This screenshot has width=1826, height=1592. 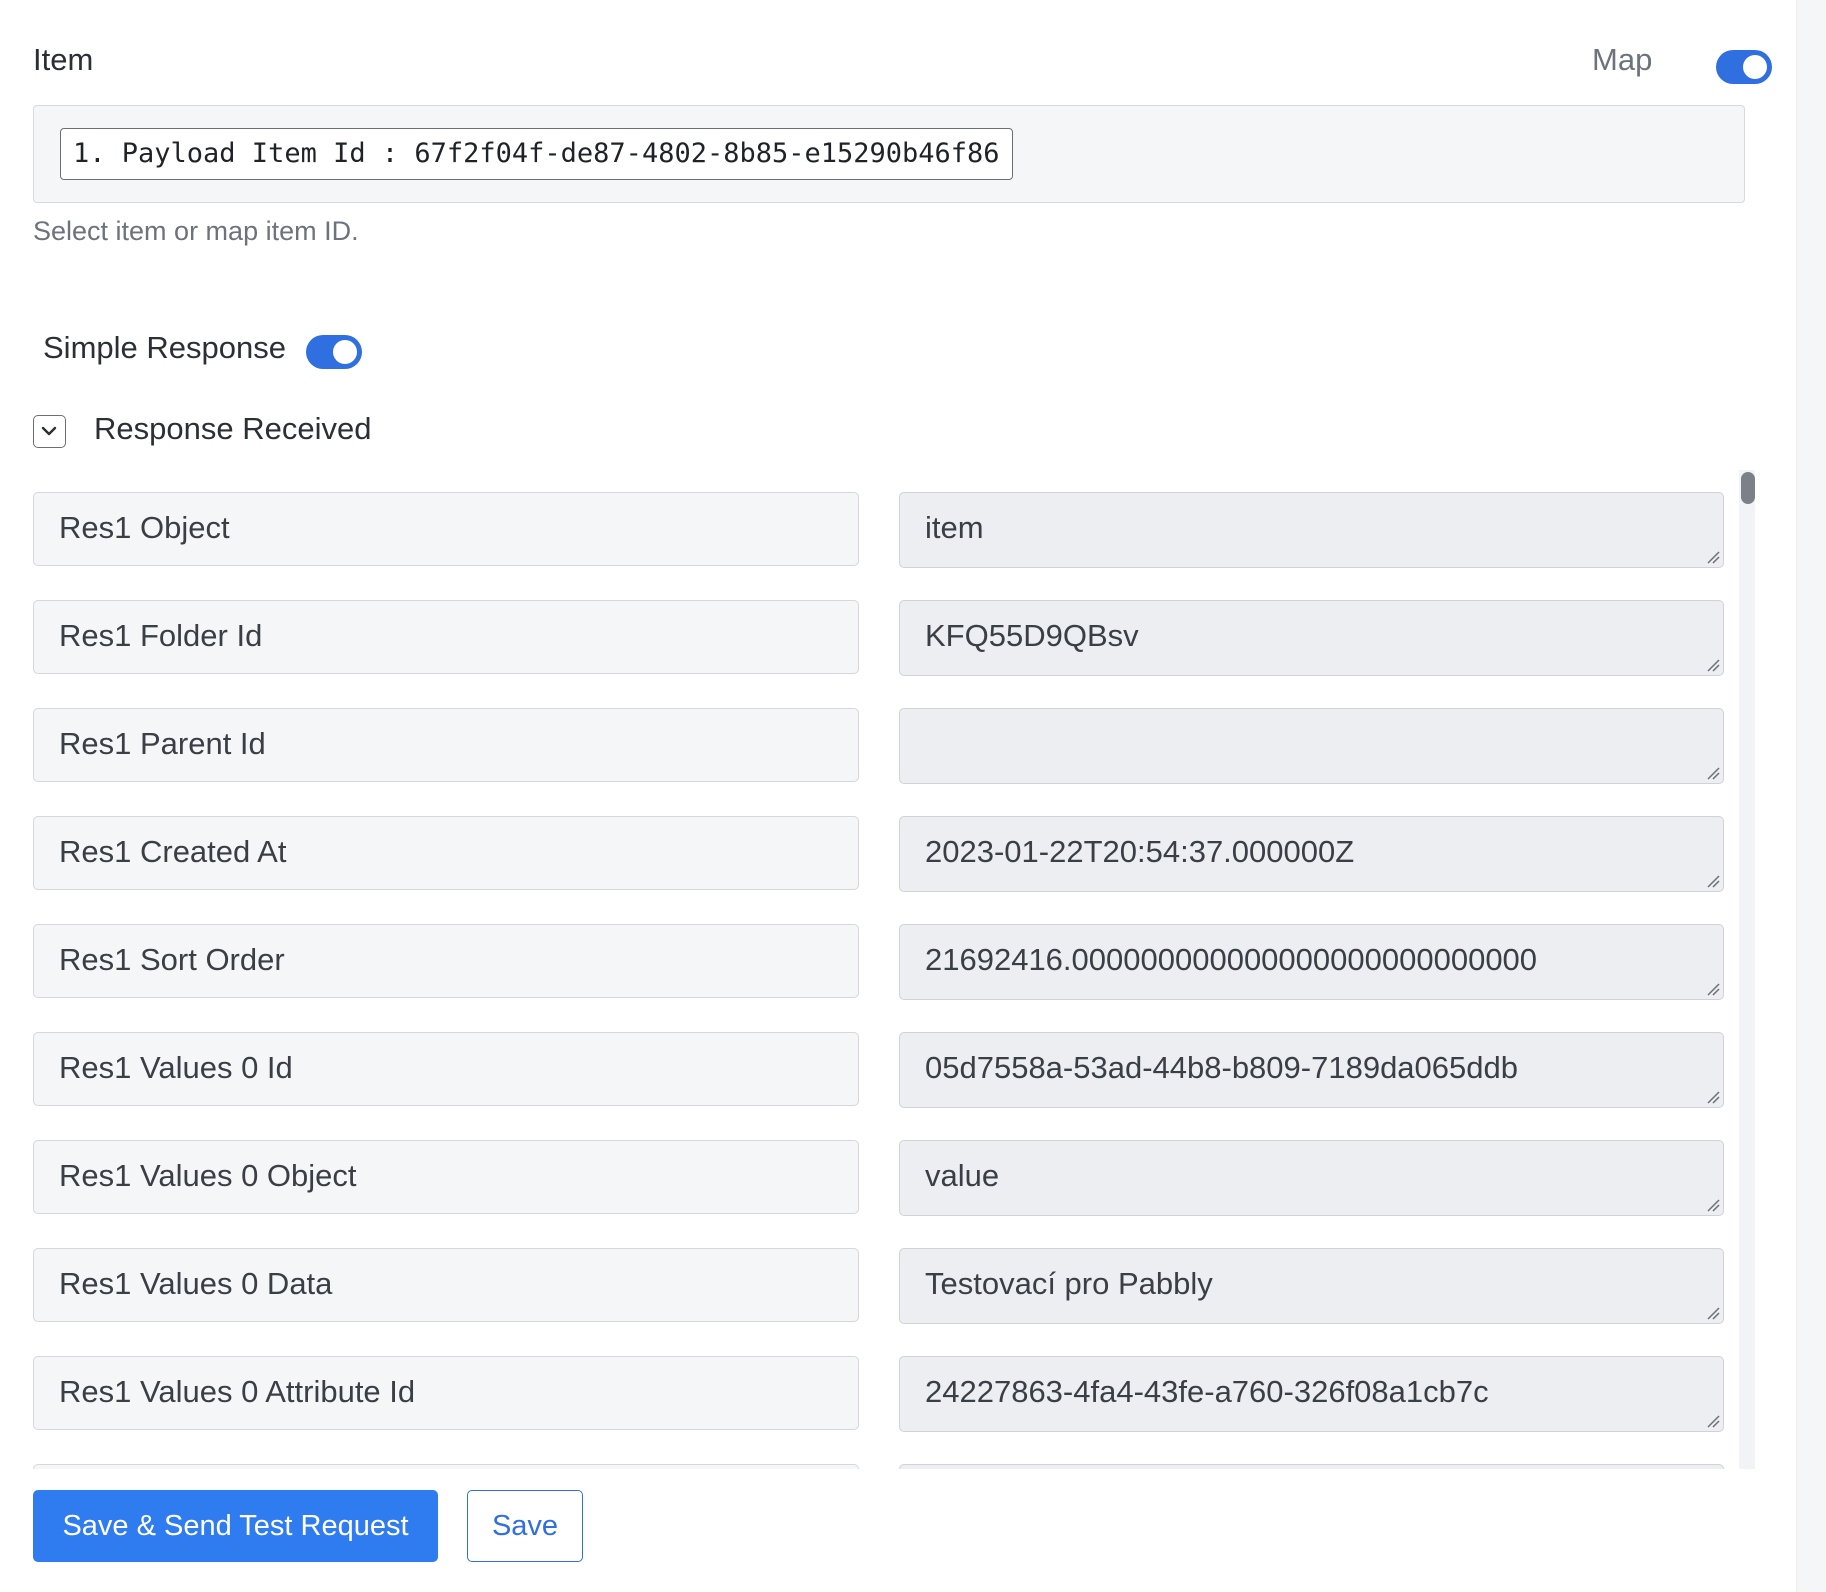 What do you see at coordinates (446, 961) in the screenshot?
I see `response-key-field: Res1 Sort Order` at bounding box center [446, 961].